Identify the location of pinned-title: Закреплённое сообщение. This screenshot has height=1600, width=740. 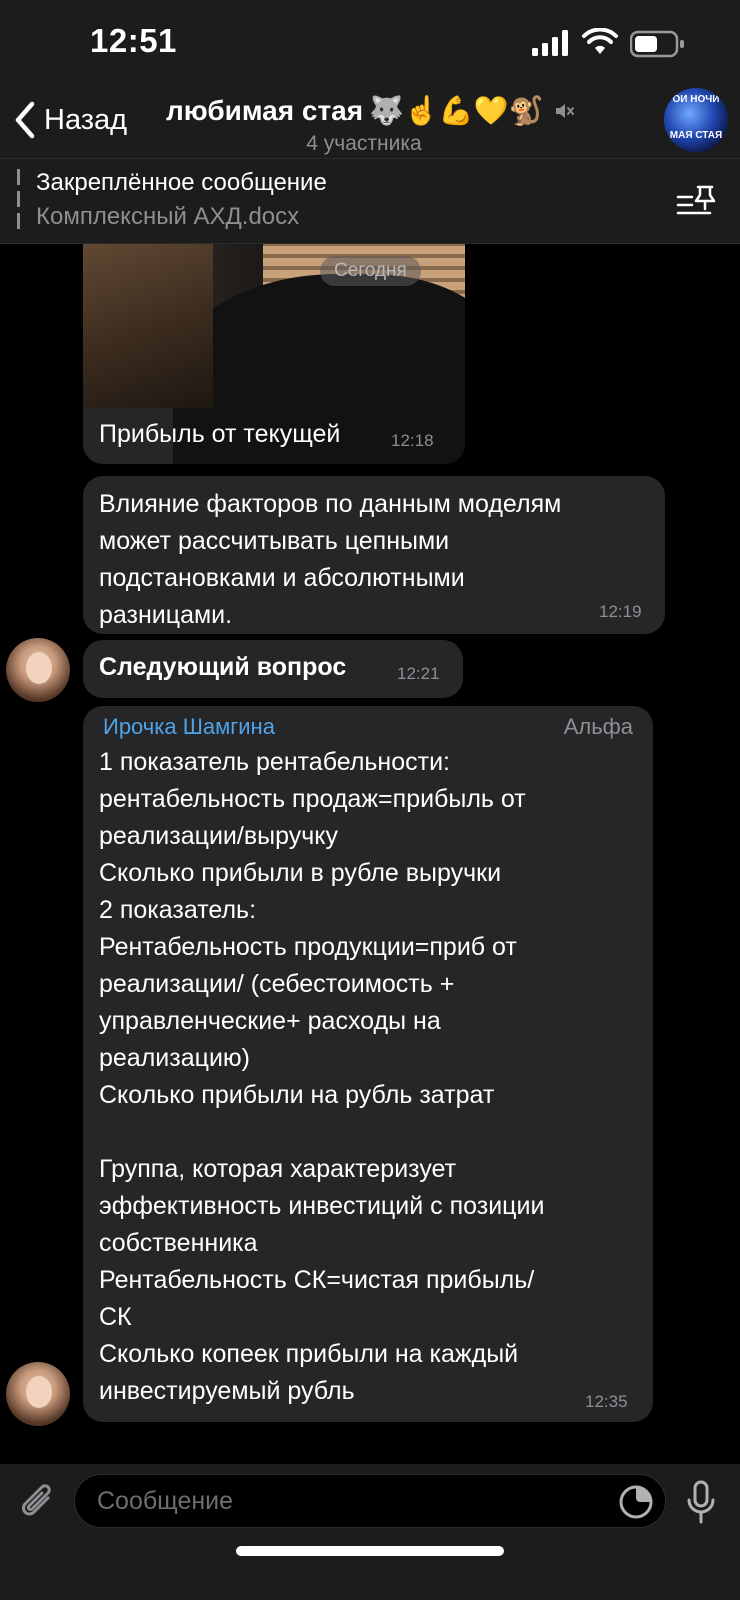
(181, 182).